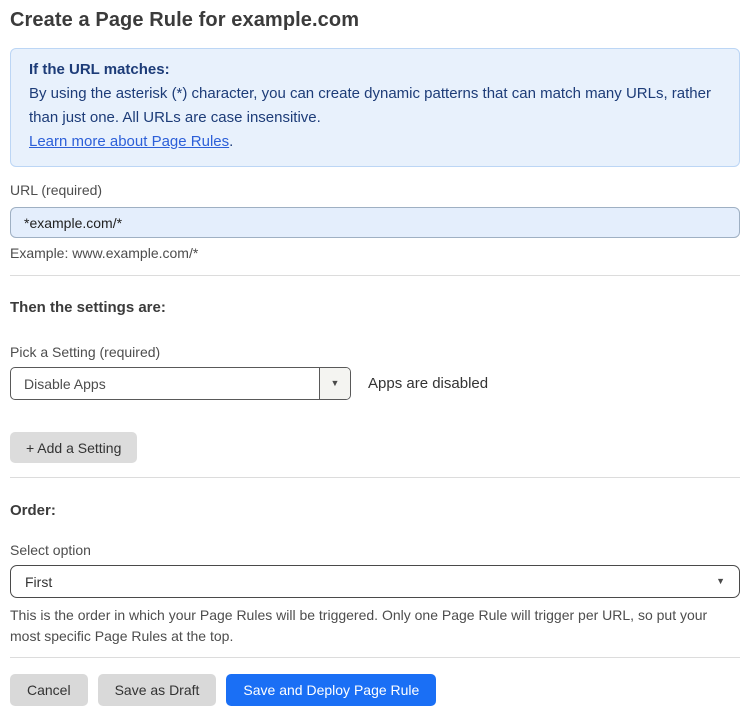 The width and height of the screenshot is (750, 718). I want to click on setting-status-text: Apps are disabled, so click(428, 383).